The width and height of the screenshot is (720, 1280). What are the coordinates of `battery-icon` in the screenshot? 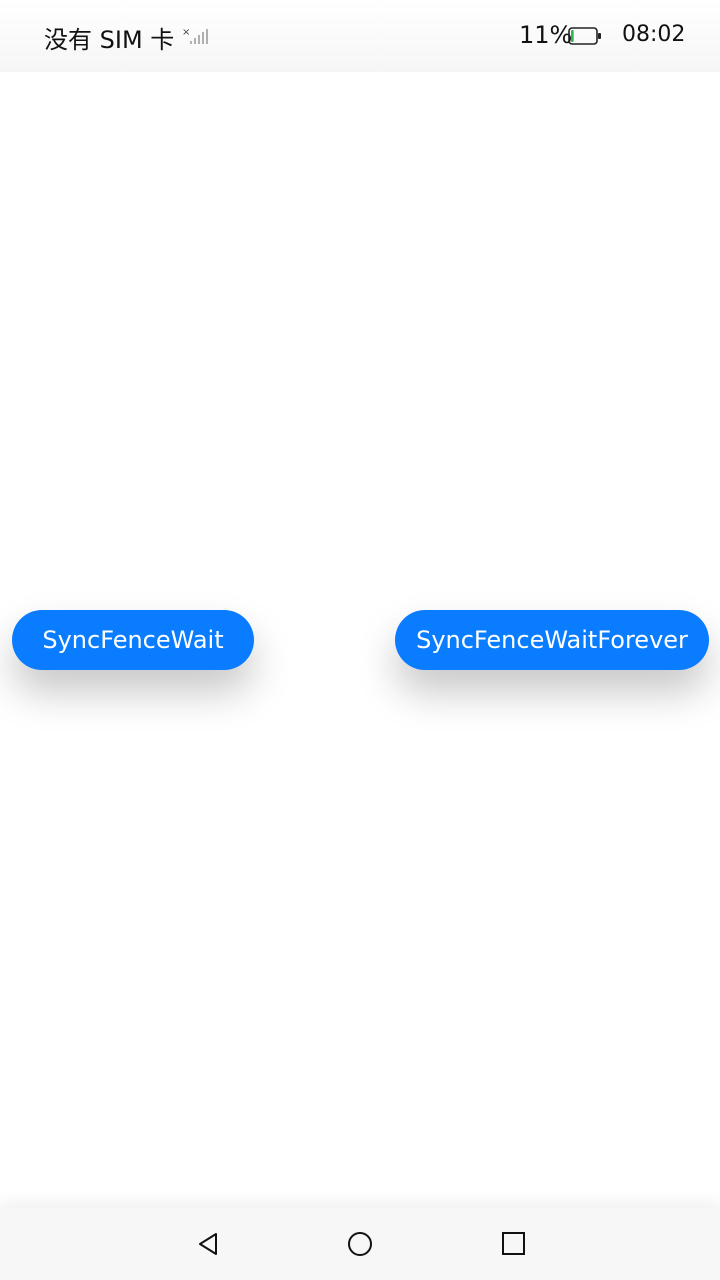 It's located at (585, 36).